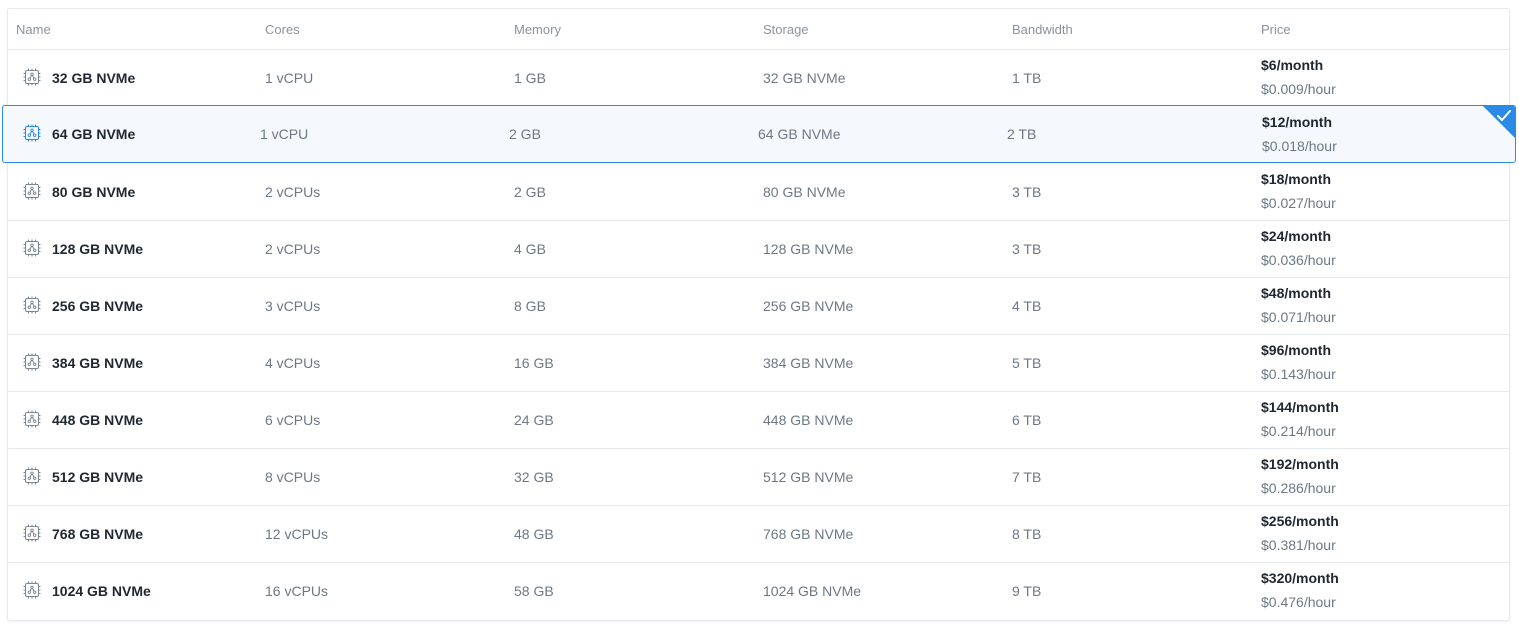 The width and height of the screenshot is (1519, 627). Describe the element at coordinates (1298, 260) in the screenshot. I see `price-per-hour: $0.036/hour` at that location.